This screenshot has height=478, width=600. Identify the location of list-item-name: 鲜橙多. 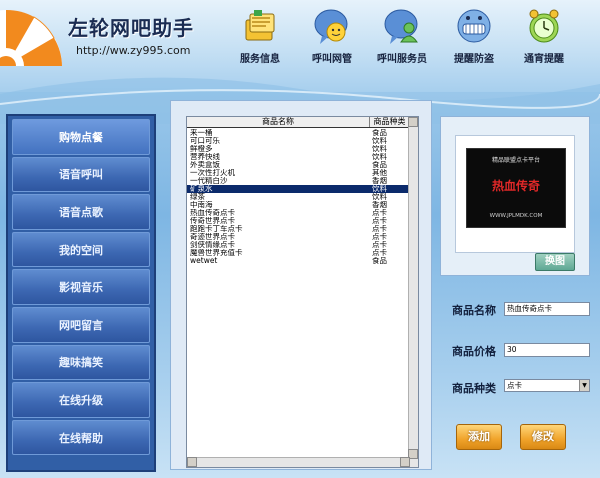
(201, 149).